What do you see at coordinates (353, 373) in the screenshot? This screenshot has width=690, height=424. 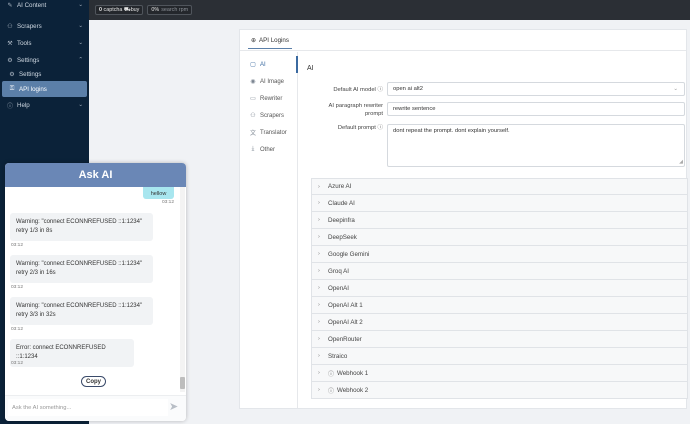 I see `accordion-label: Webhook 1` at bounding box center [353, 373].